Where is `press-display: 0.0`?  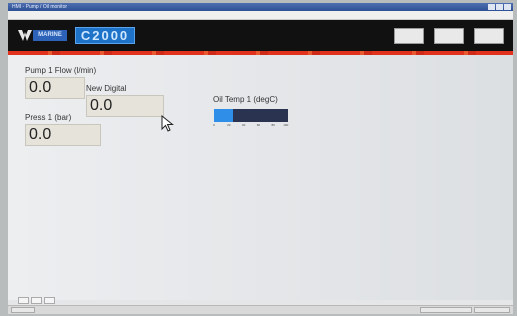 press-display: 0.0 is located at coordinates (63, 135).